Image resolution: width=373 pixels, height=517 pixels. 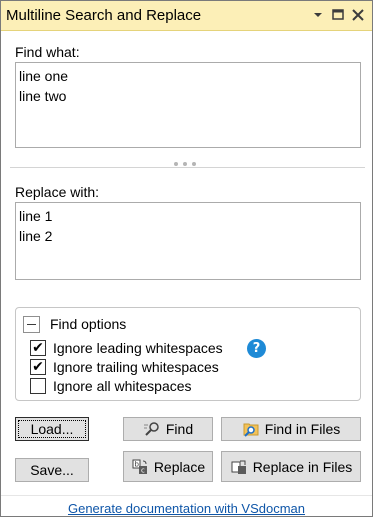 What do you see at coordinates (38, 386) in the screenshot?
I see `checkbox-ignore-all` at bounding box center [38, 386].